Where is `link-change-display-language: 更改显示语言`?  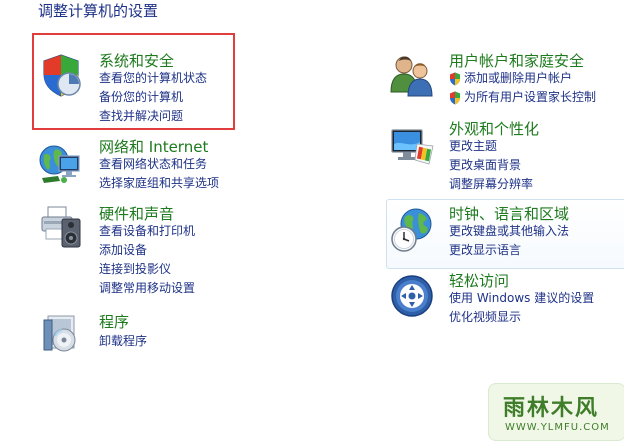 link-change-display-language: 更改显示语言 is located at coordinates (509, 250).